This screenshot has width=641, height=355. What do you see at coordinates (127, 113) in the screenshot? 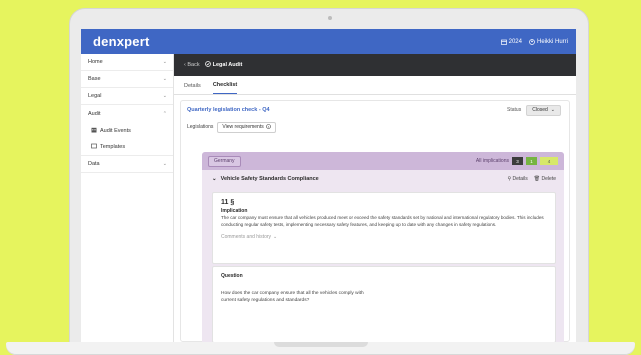
I see `sidebar-item-audit: Audit ⌃` at bounding box center [127, 113].